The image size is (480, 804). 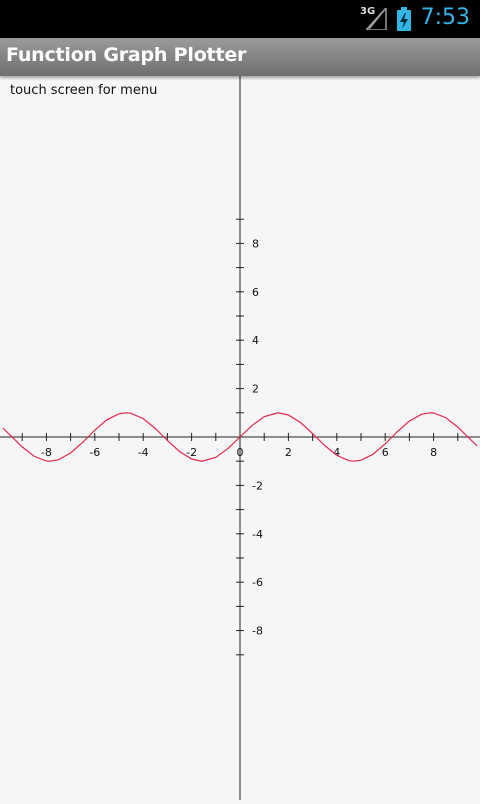 I want to click on y-tick-label: 2, so click(x=255, y=389).